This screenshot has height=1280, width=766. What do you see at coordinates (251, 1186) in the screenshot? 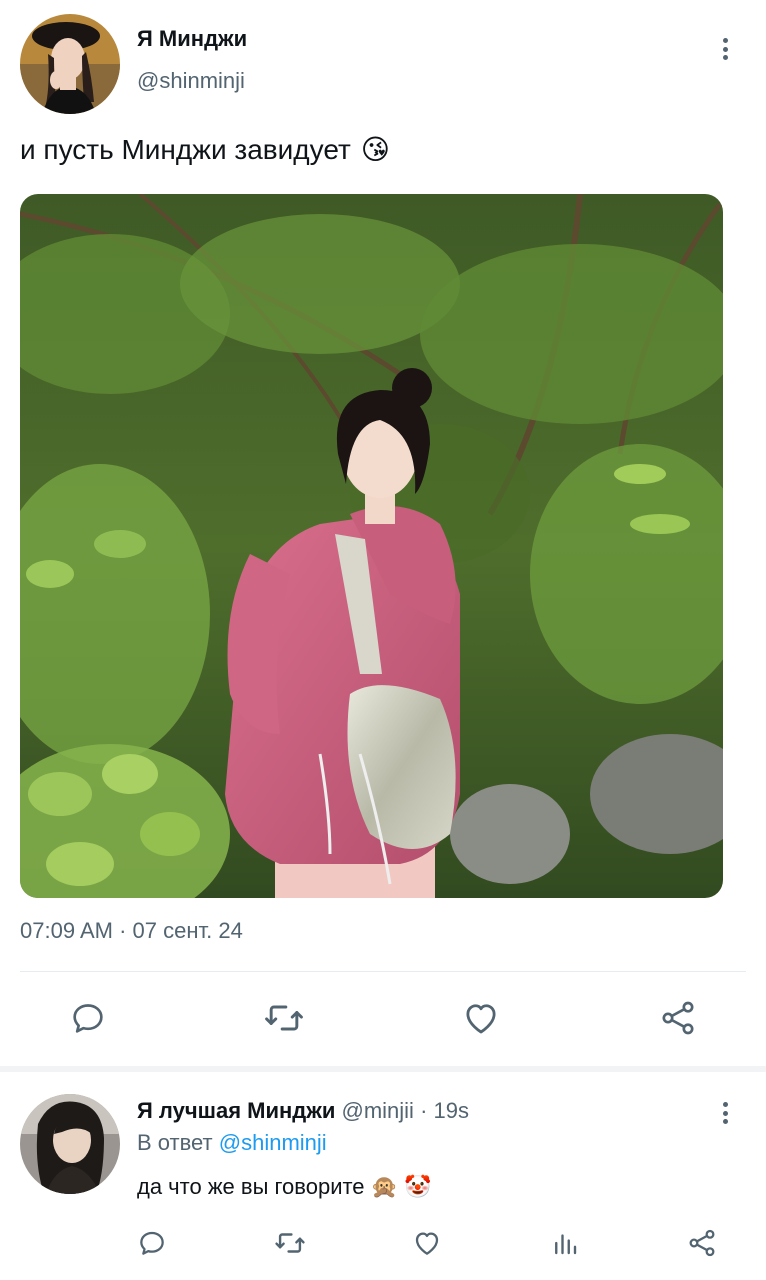
I see `reply-text-body: да что же вы говорите` at bounding box center [251, 1186].